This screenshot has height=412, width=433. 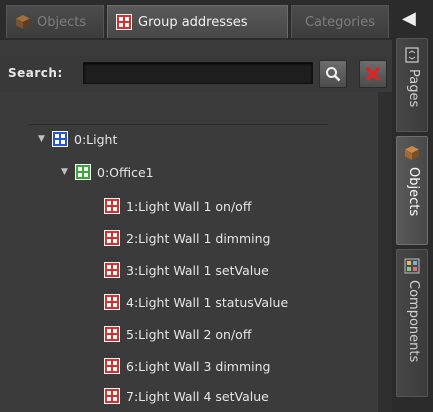 I want to click on sidebar-tab-objects: Objects, so click(x=412, y=190).